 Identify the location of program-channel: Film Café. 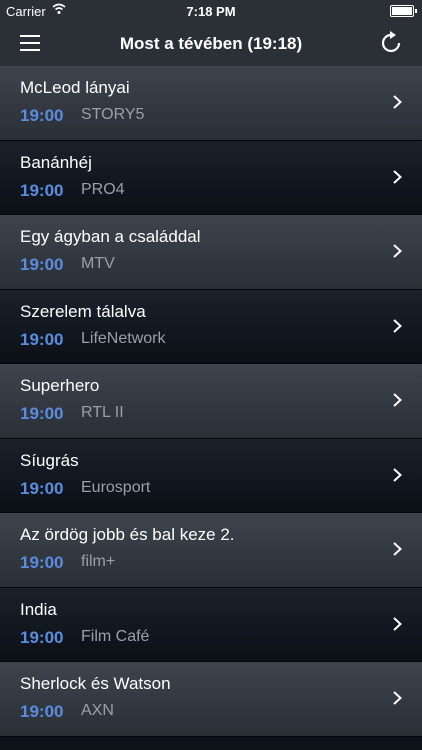
(115, 636).